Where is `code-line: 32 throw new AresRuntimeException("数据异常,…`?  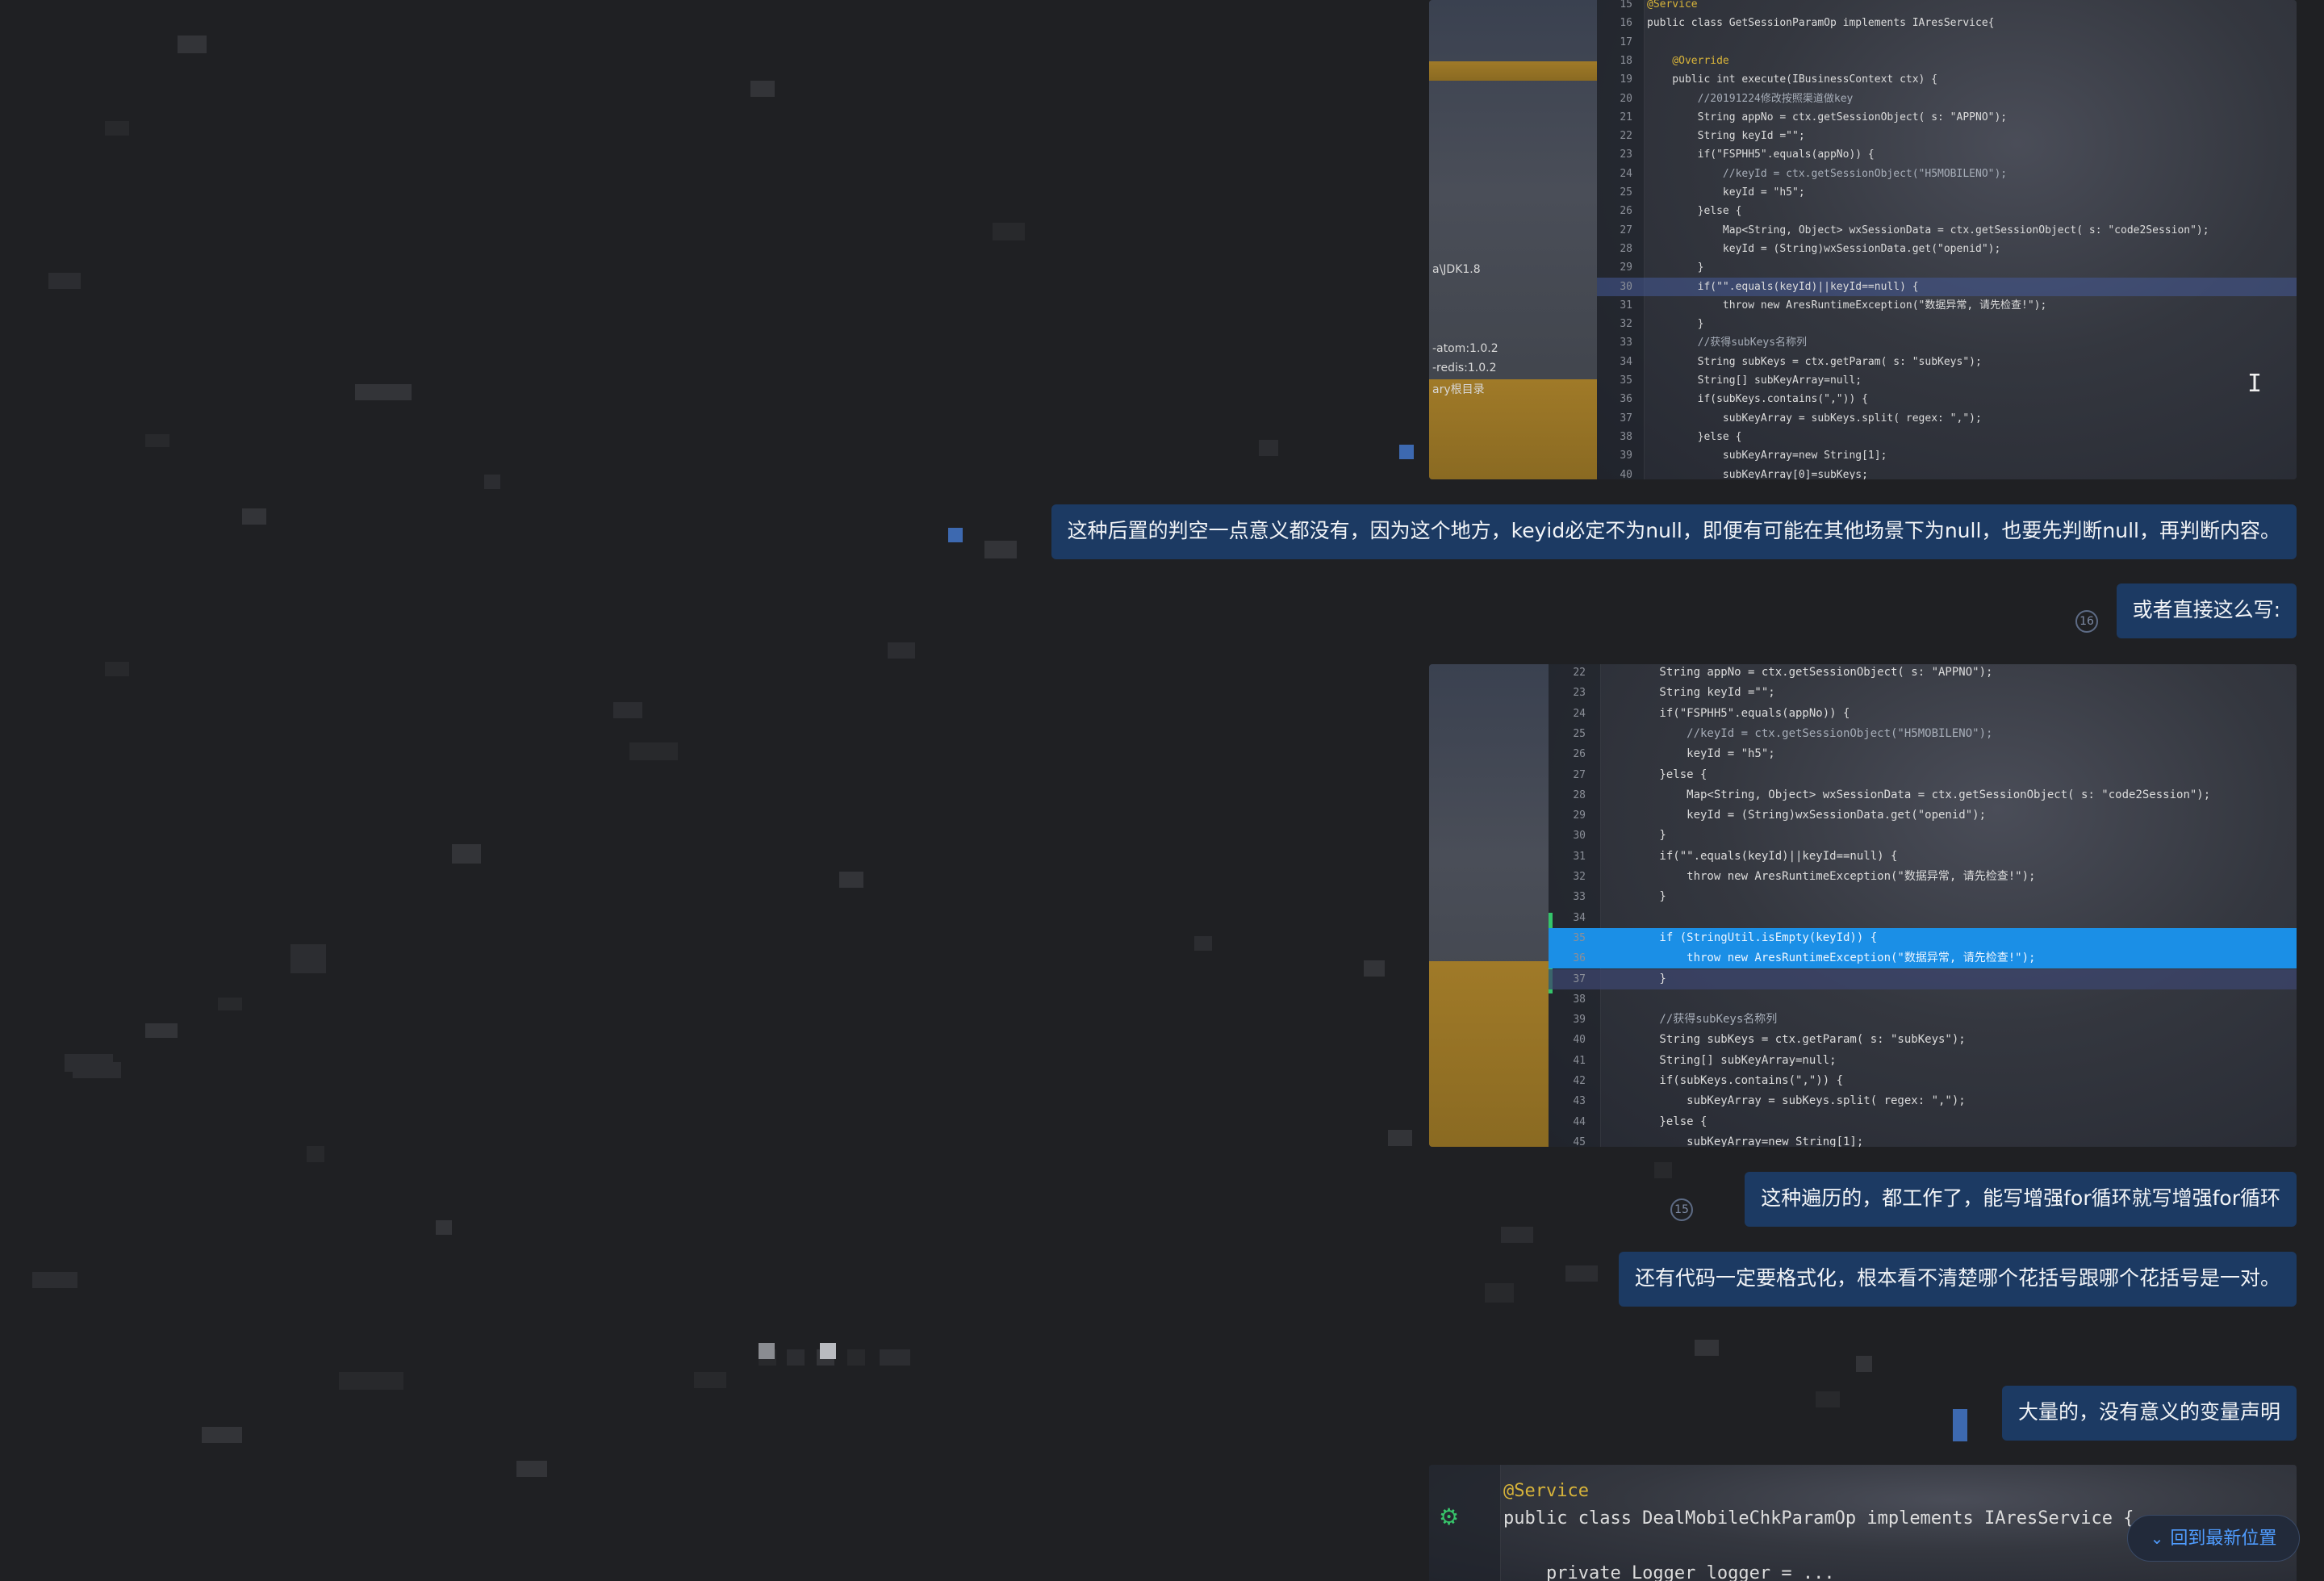 code-line: 32 throw new AresRuntimeException("数据异常,… is located at coordinates (1923, 877).